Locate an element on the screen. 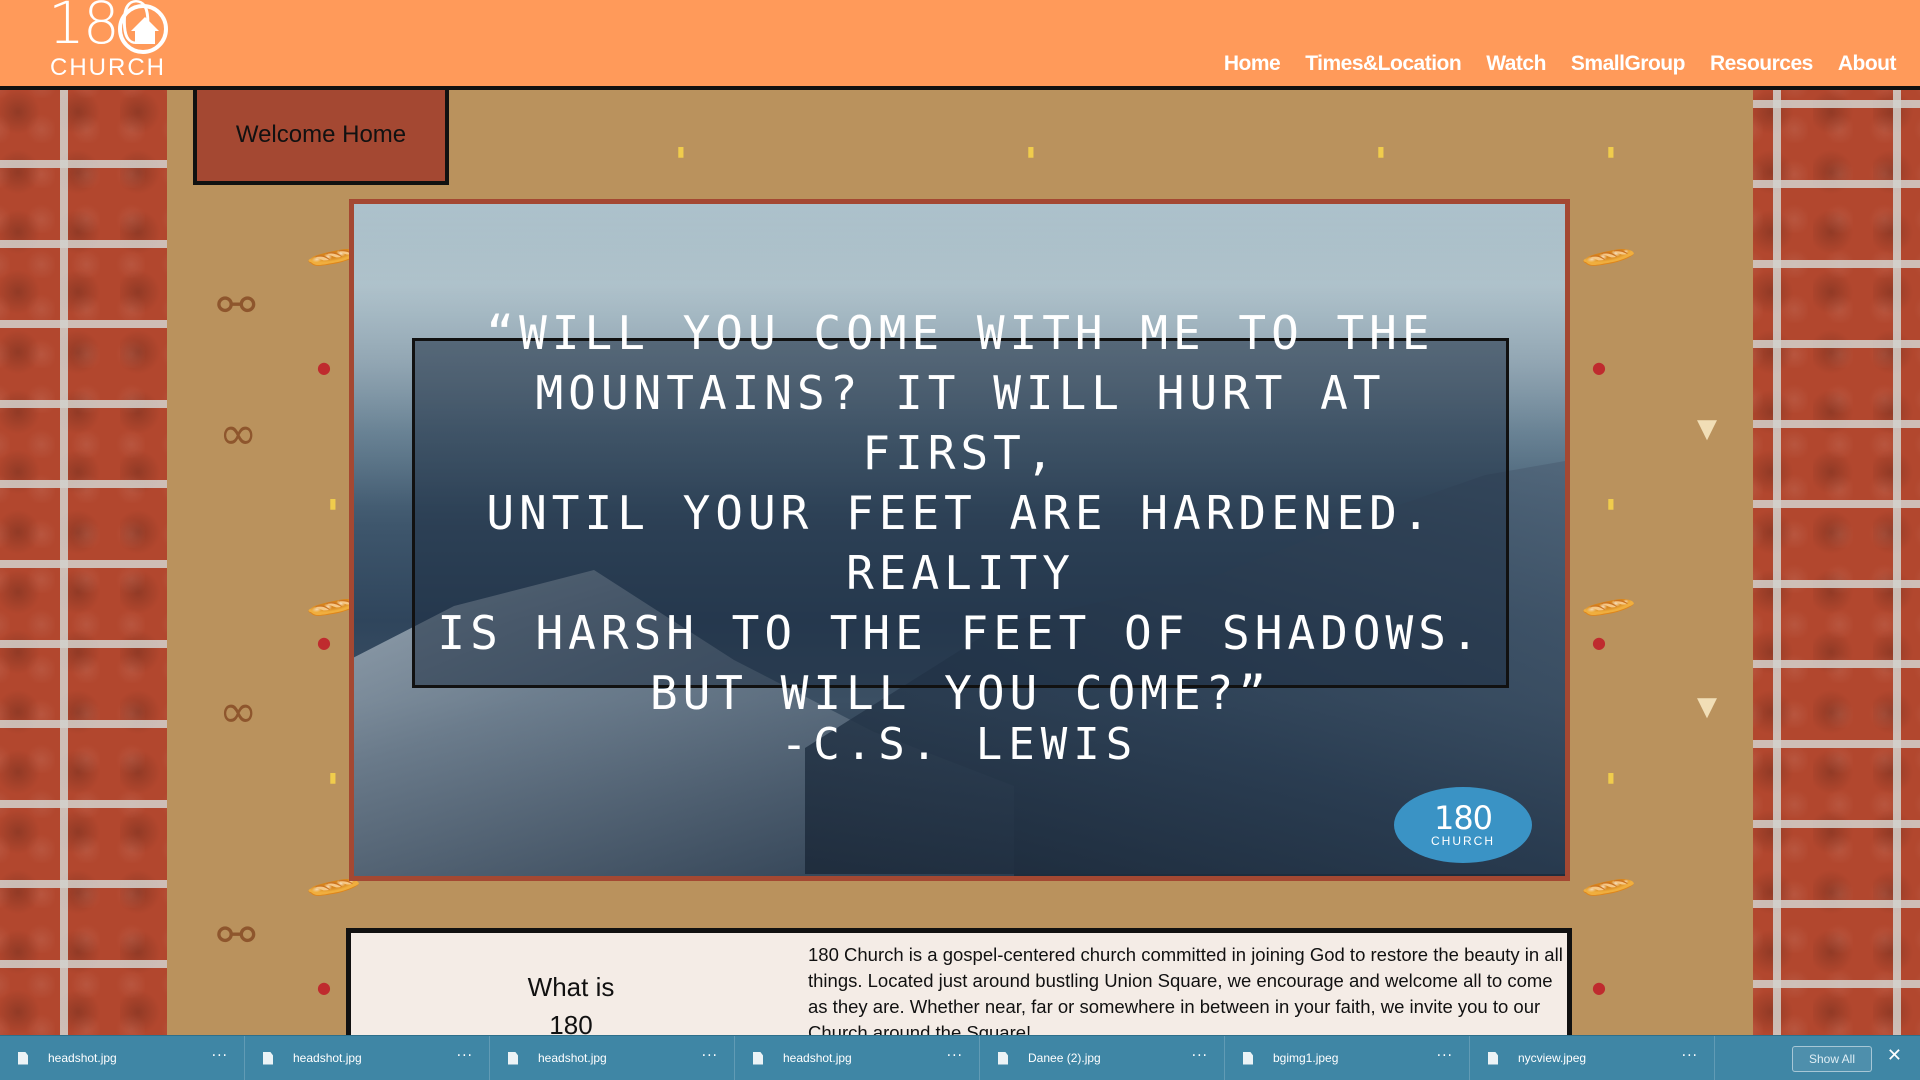  download-filename: bgimg1.jpeg is located at coordinates (1306, 1058).